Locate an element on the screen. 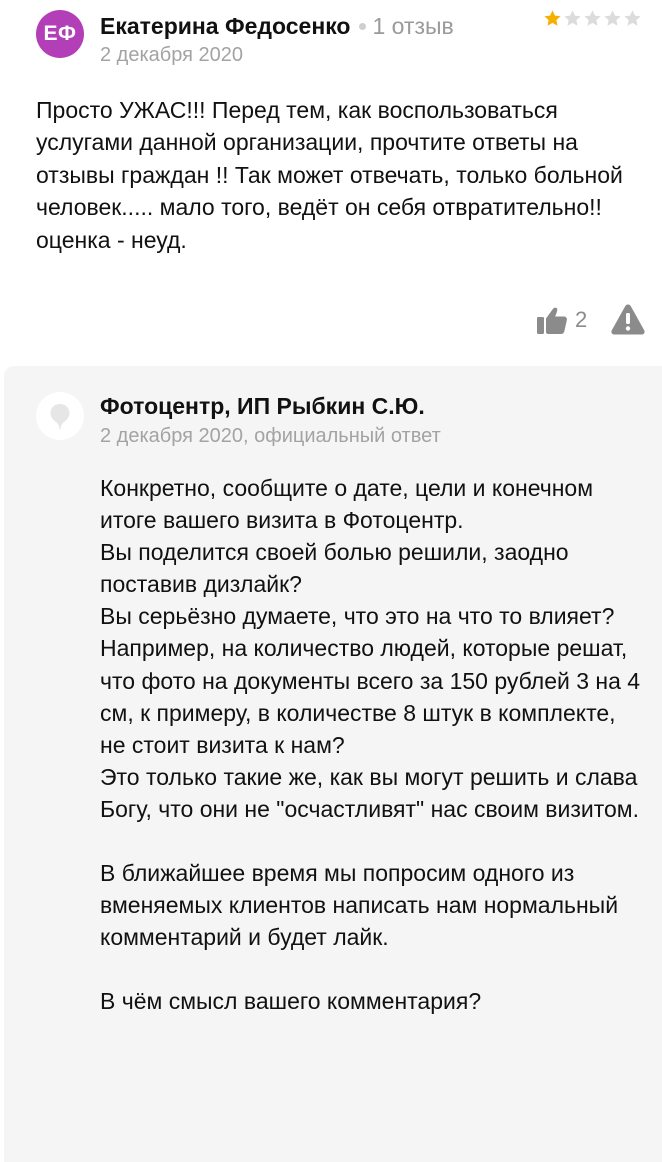 The width and height of the screenshot is (662, 1162). report-button is located at coordinates (628, 319).